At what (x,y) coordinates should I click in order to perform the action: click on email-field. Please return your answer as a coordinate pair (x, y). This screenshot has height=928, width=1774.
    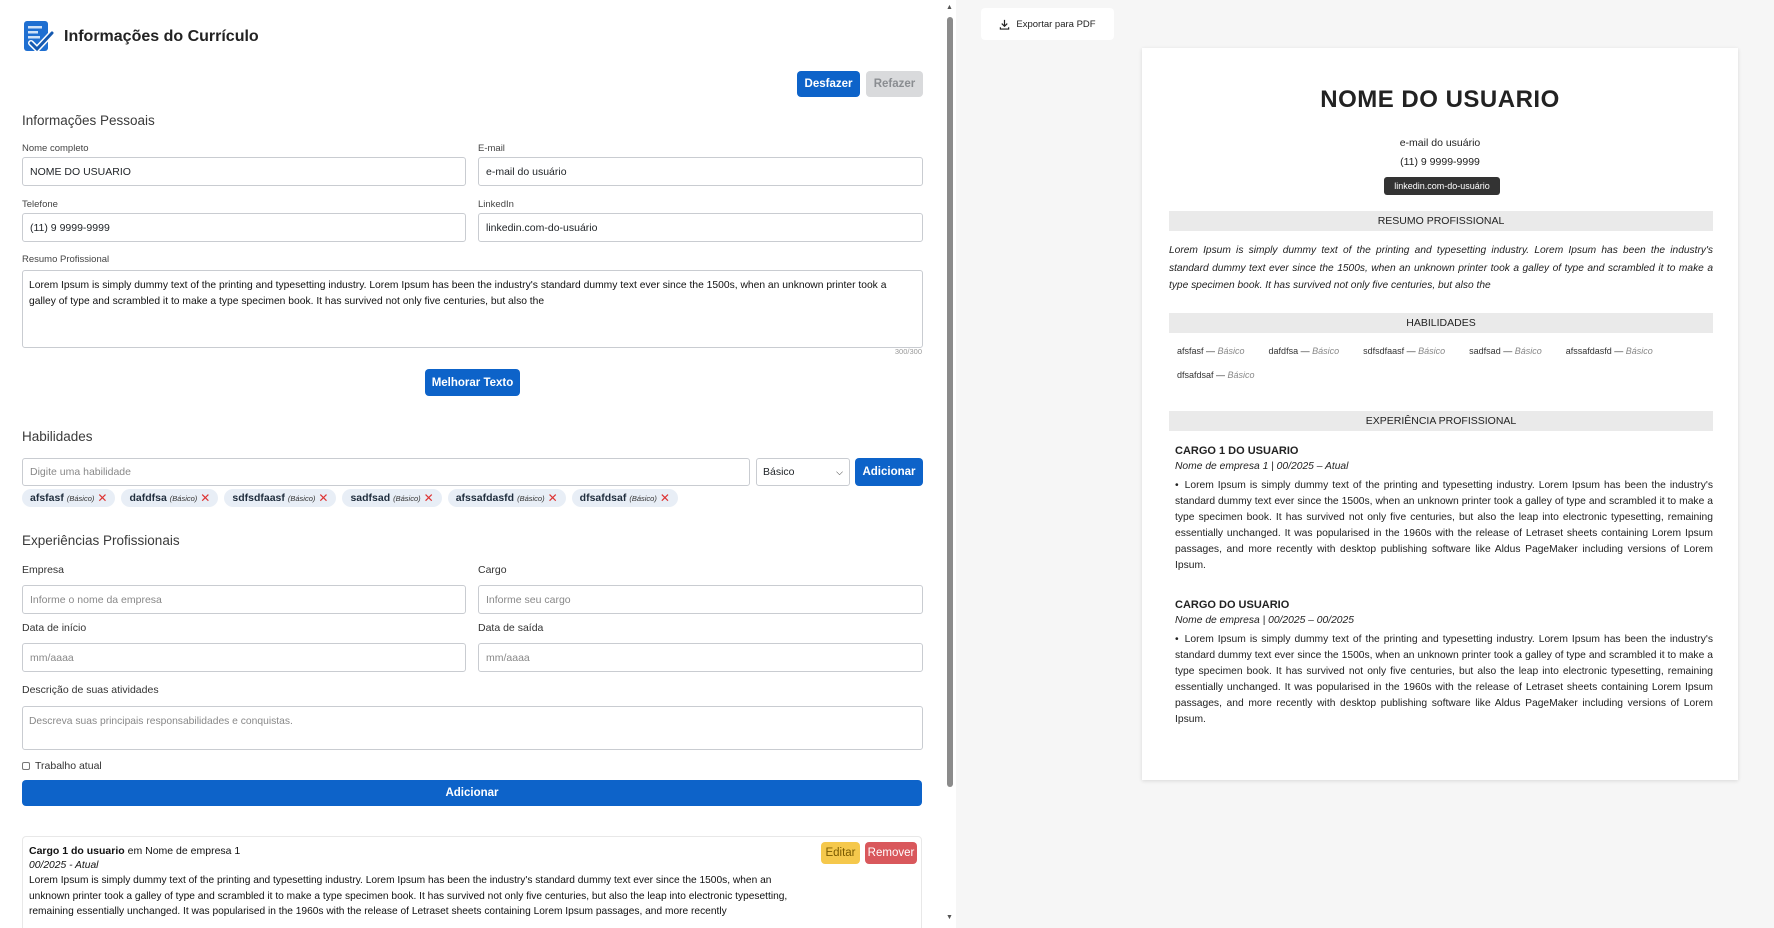
    Looking at the image, I should click on (700, 171).